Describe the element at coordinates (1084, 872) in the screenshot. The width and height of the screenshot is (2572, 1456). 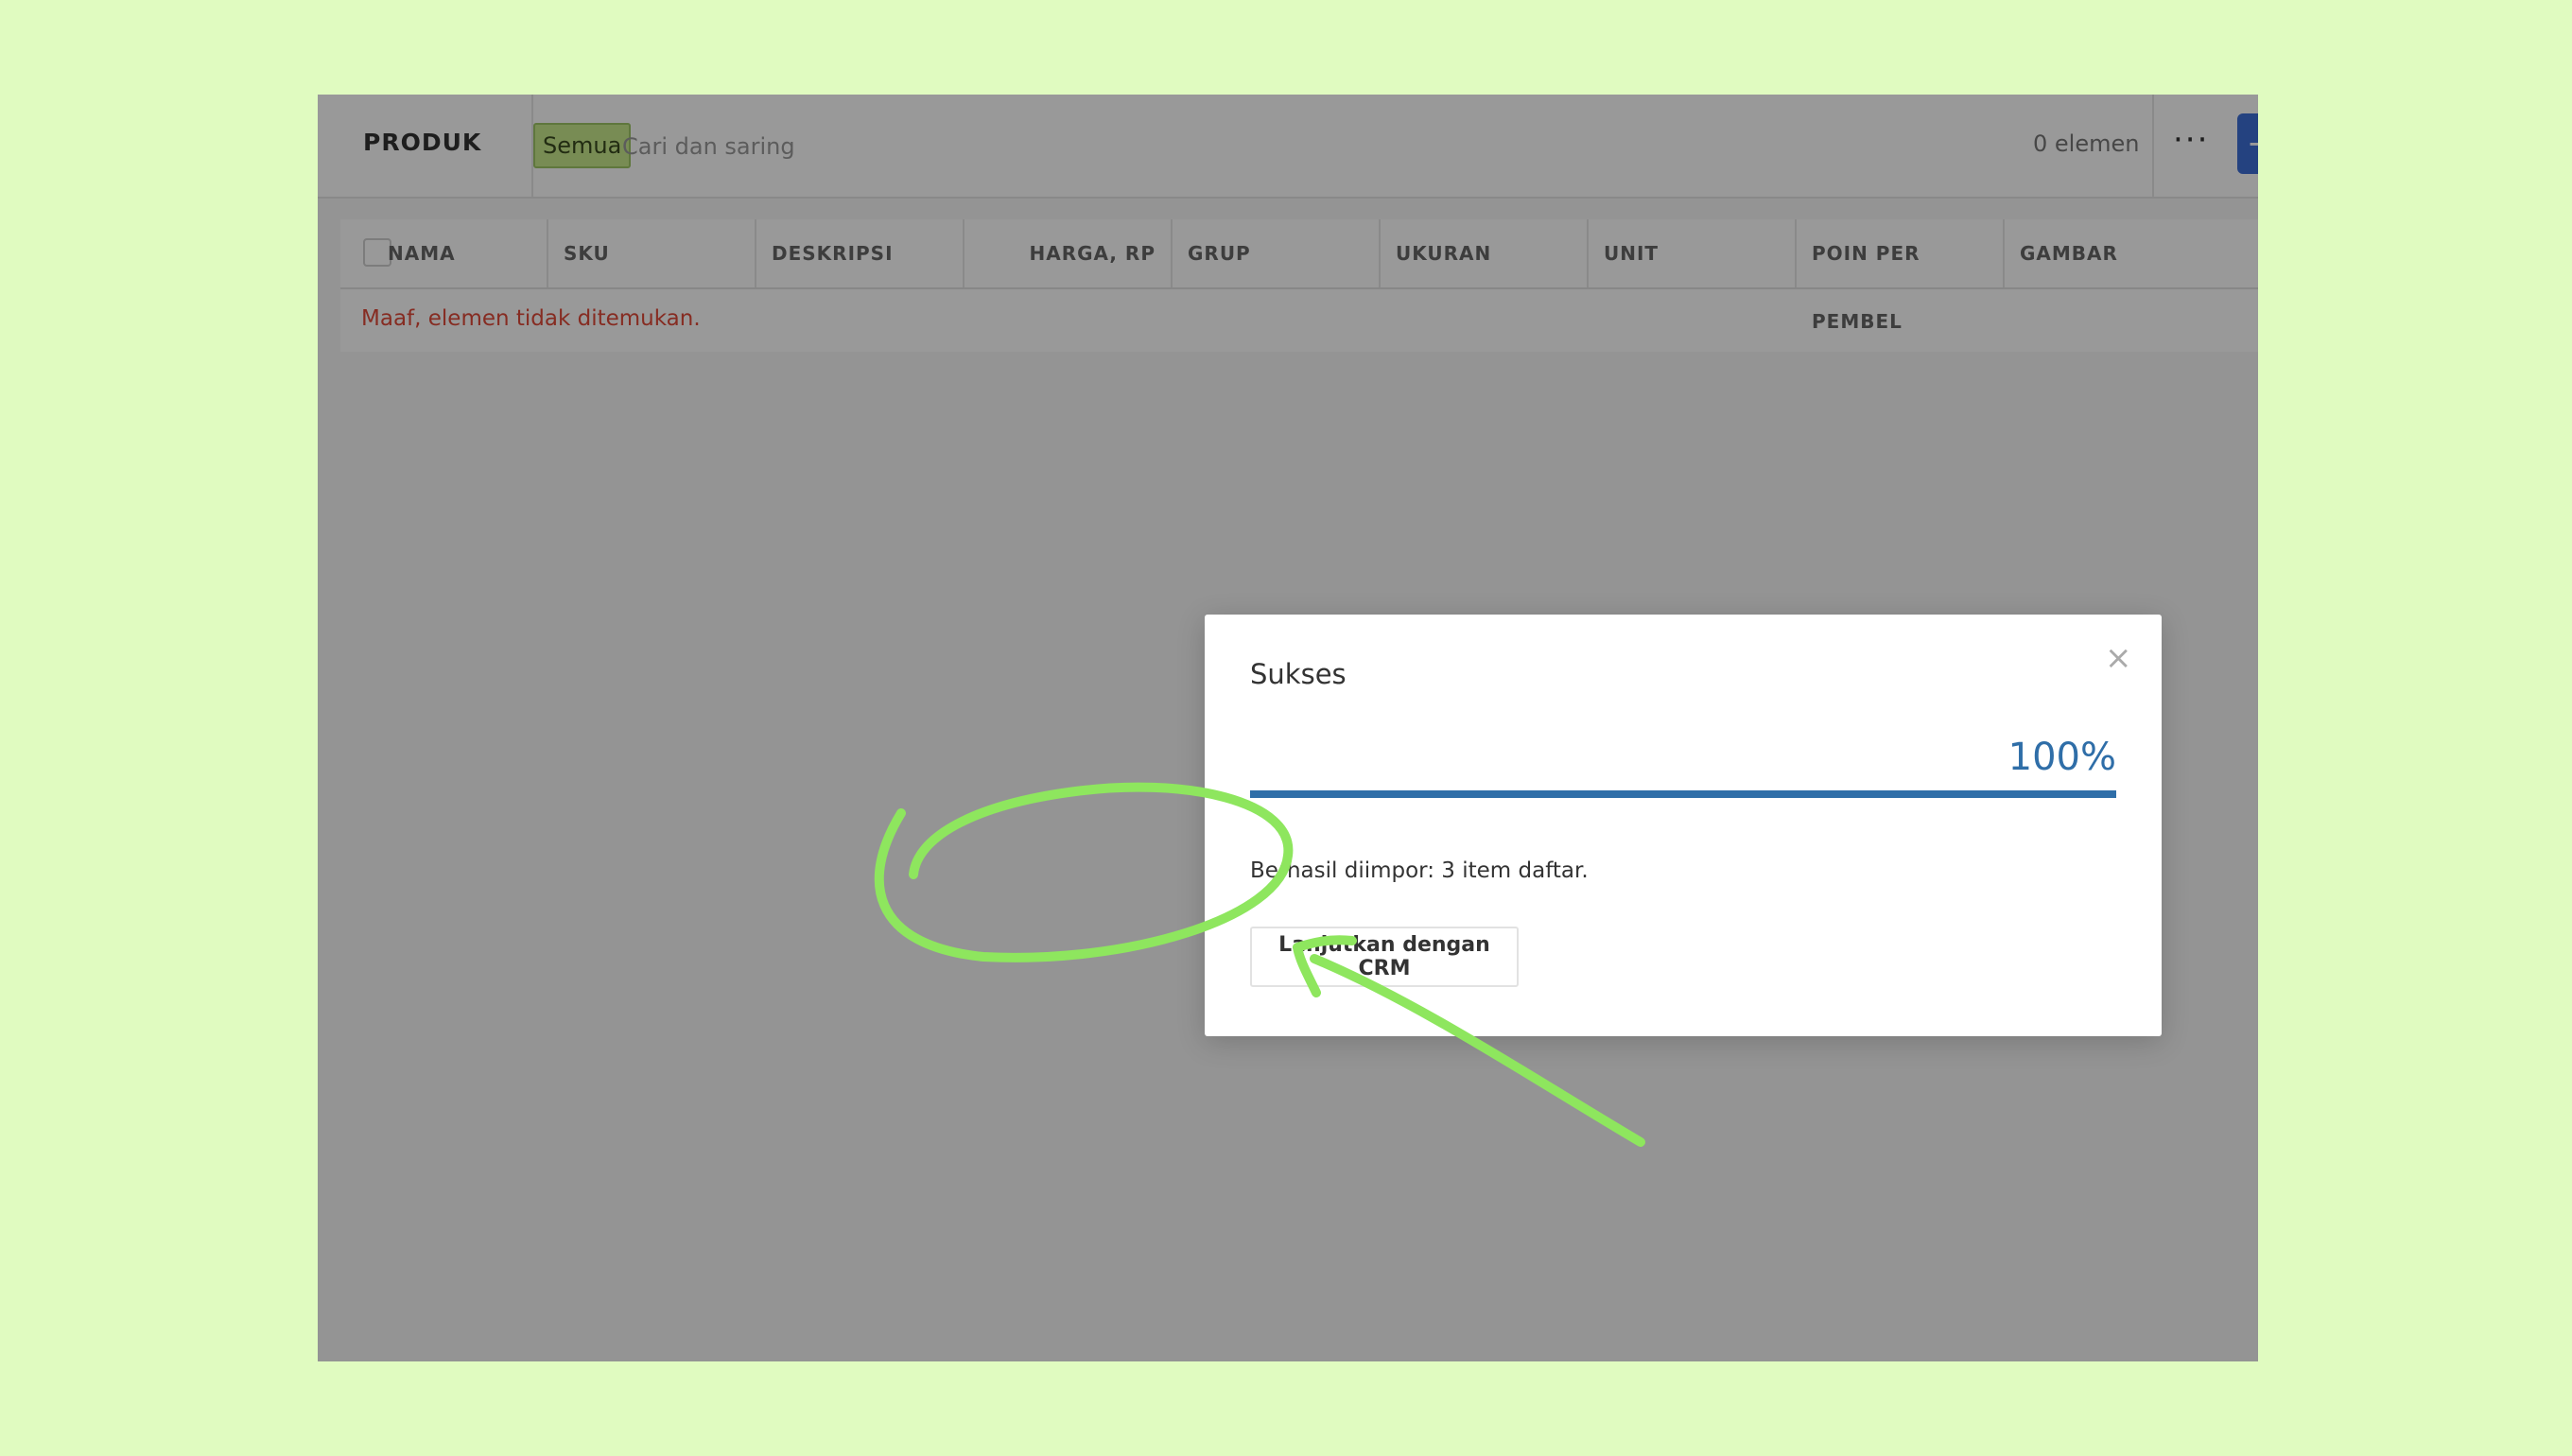
I see `highlight-circle-annotation` at that location.